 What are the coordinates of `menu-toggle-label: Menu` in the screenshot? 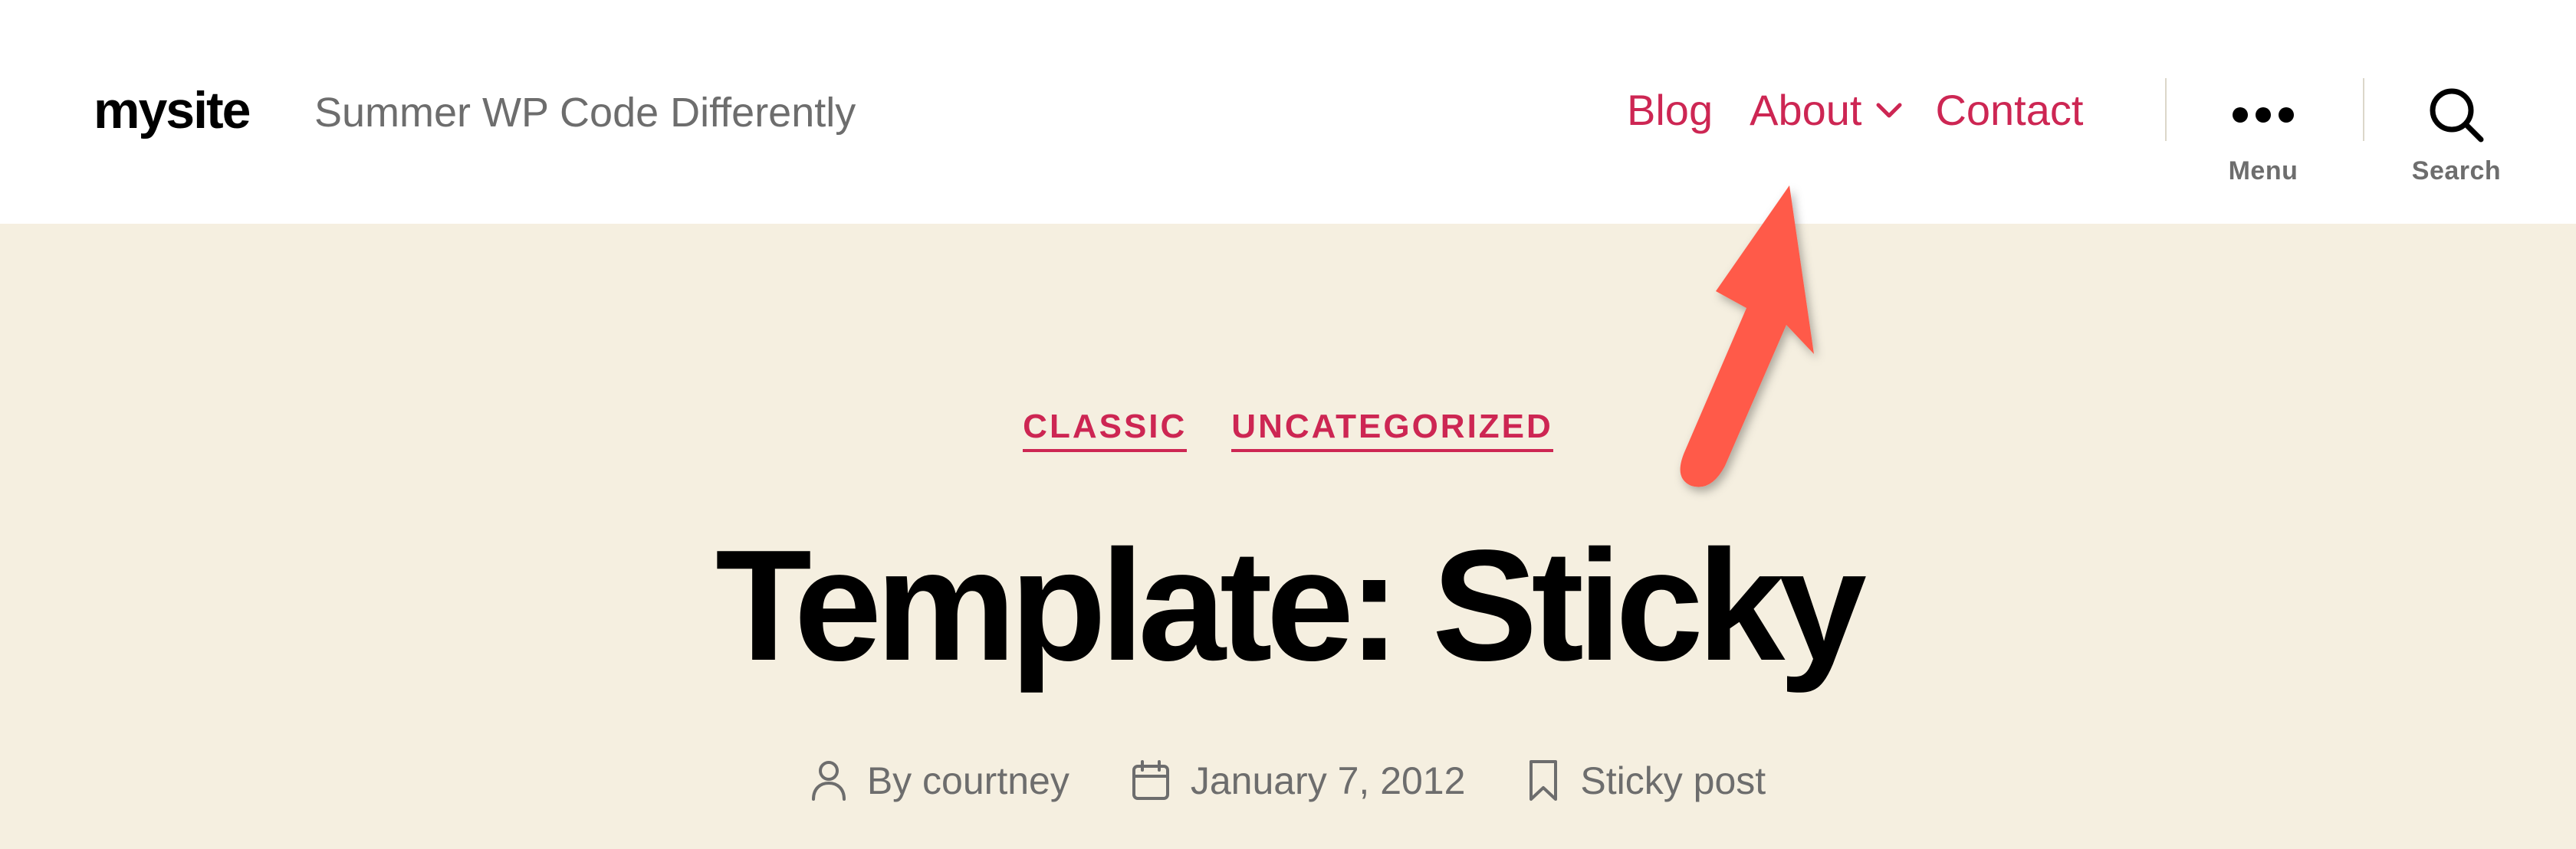 It's located at (2263, 171).